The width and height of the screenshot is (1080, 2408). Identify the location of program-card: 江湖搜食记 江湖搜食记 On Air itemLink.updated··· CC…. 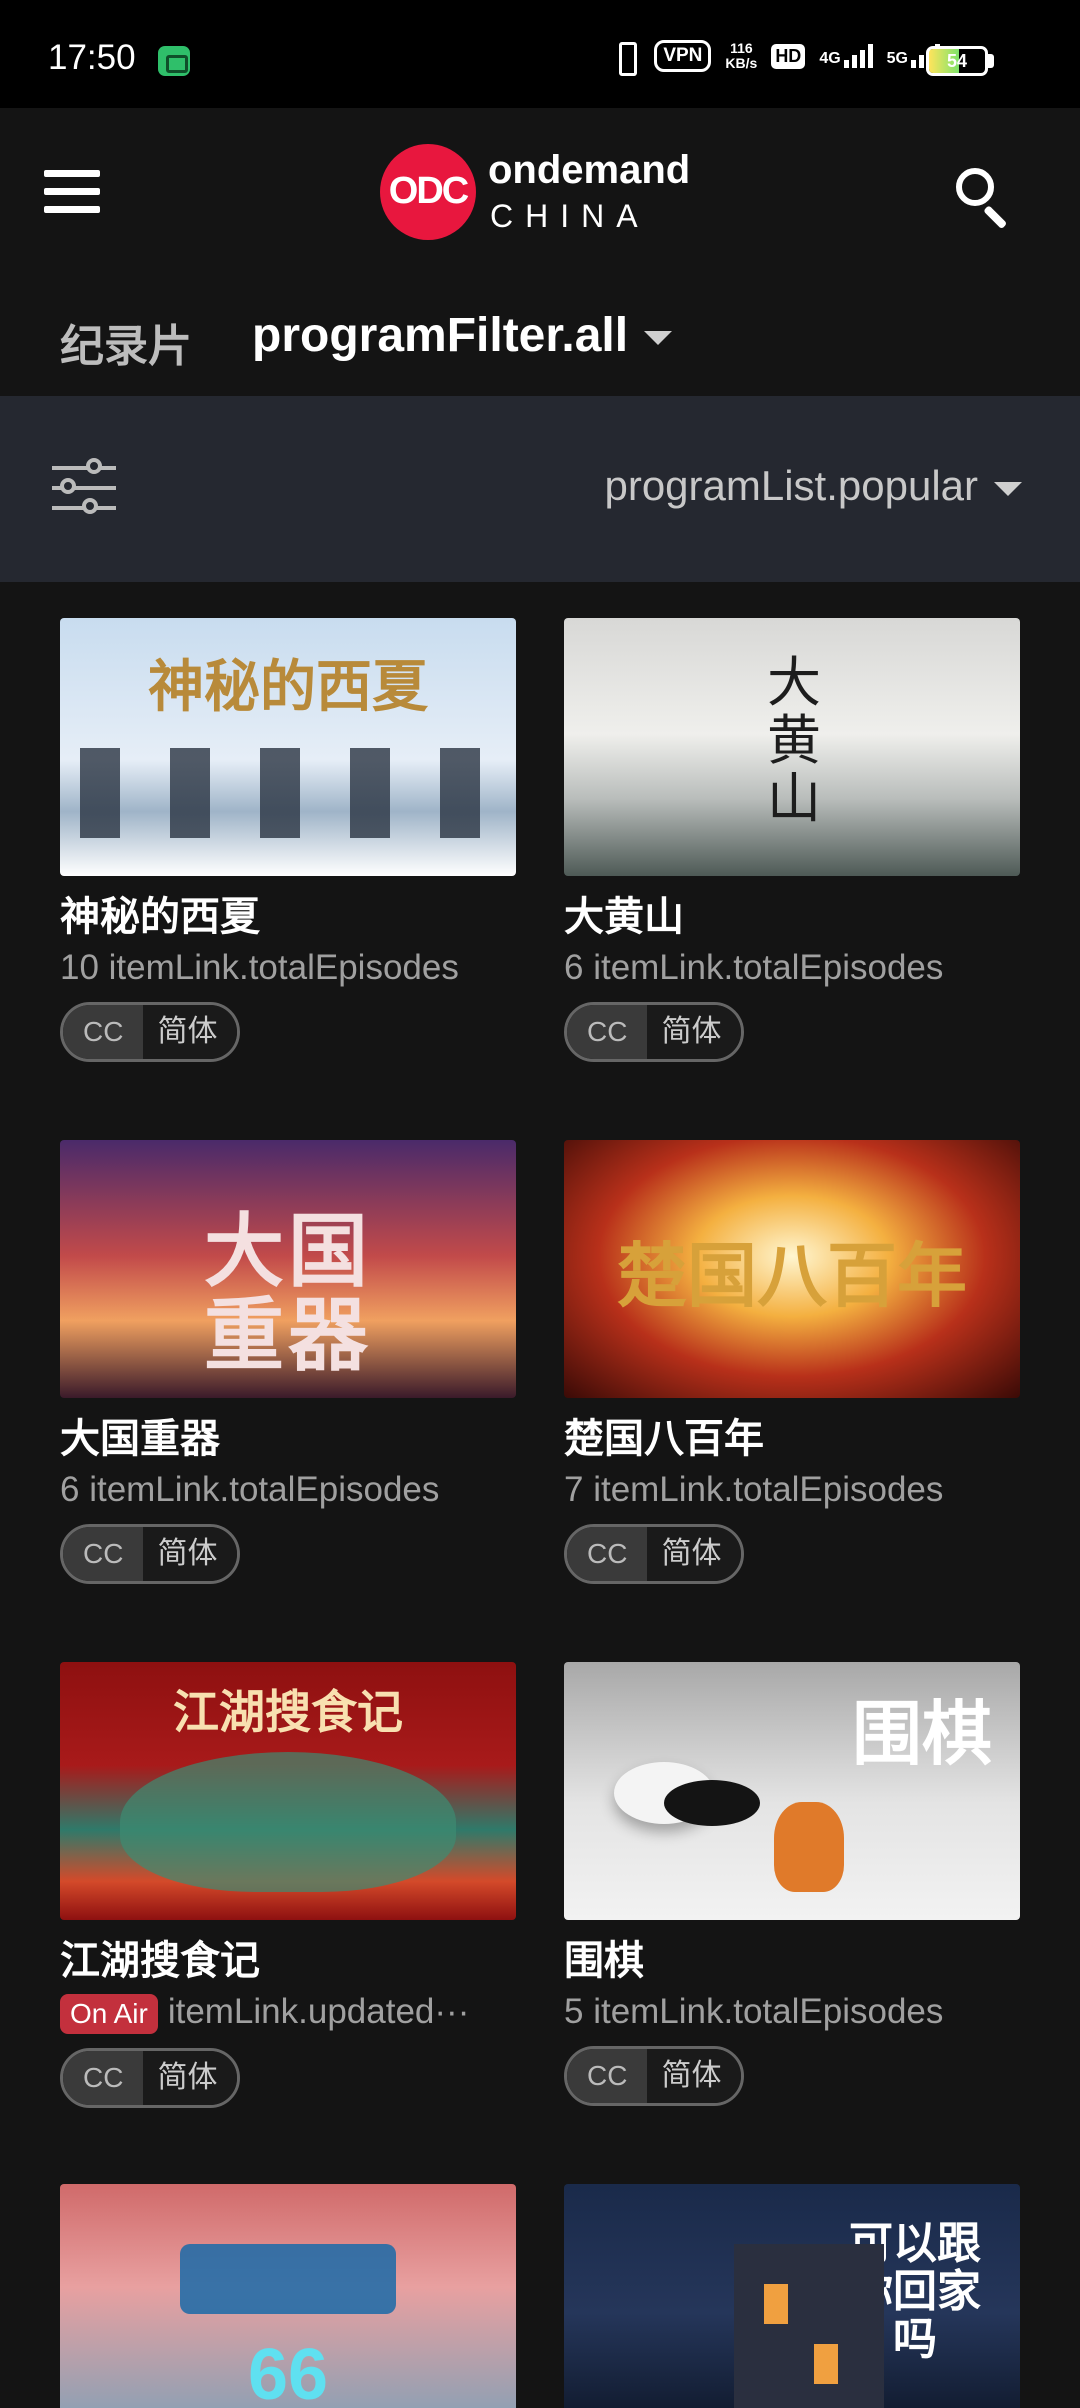
(288, 1885).